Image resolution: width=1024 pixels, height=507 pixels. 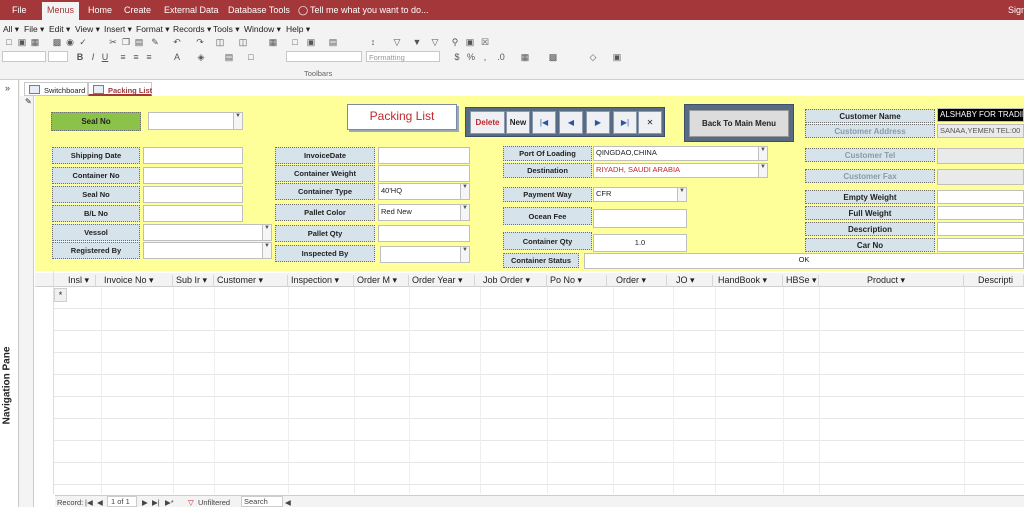 What do you see at coordinates (193, 281) in the screenshot?
I see `col-header-sub-ir: Sub Ir ▾` at bounding box center [193, 281].